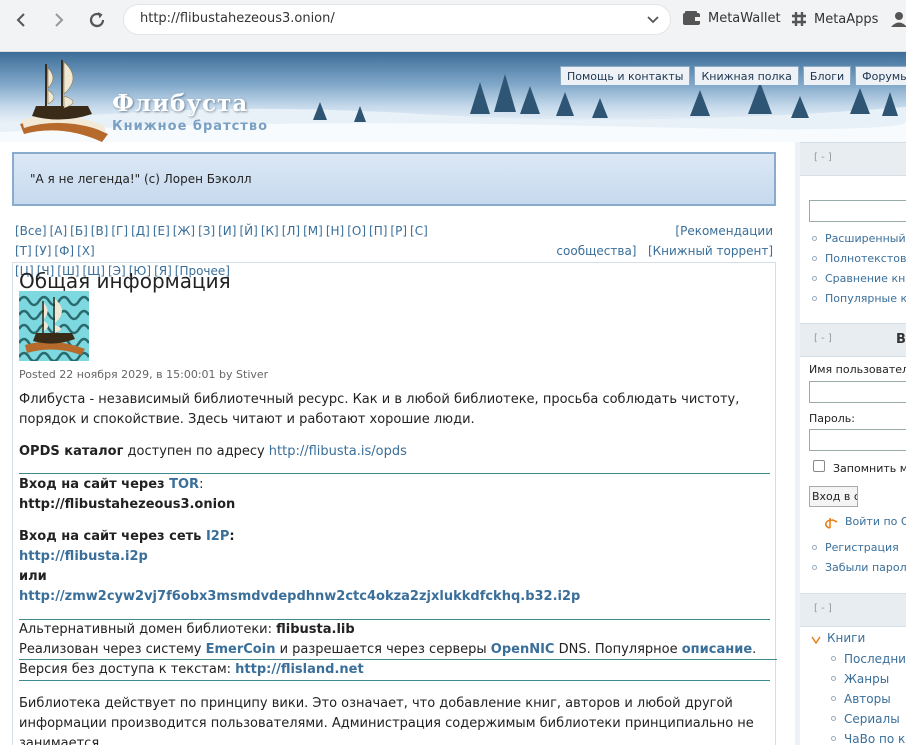 The width and height of the screenshot is (906, 745). Describe the element at coordinates (338, 451) in the screenshot. I see `opds-link: http://flibusta.is/opds` at that location.